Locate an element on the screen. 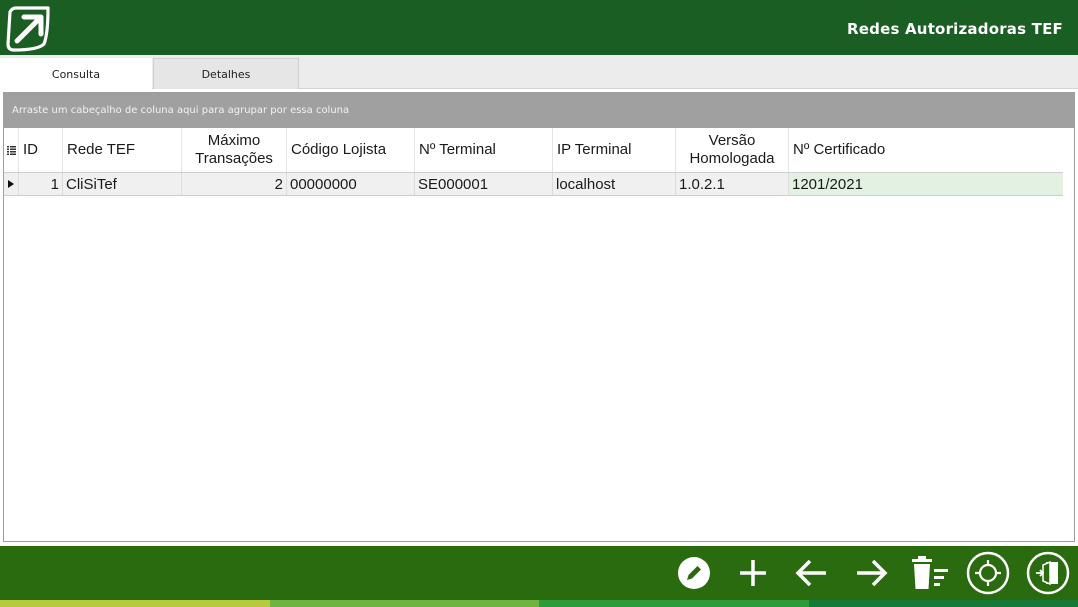 The width and height of the screenshot is (1078, 607). trash-list-icon is located at coordinates (930, 572).